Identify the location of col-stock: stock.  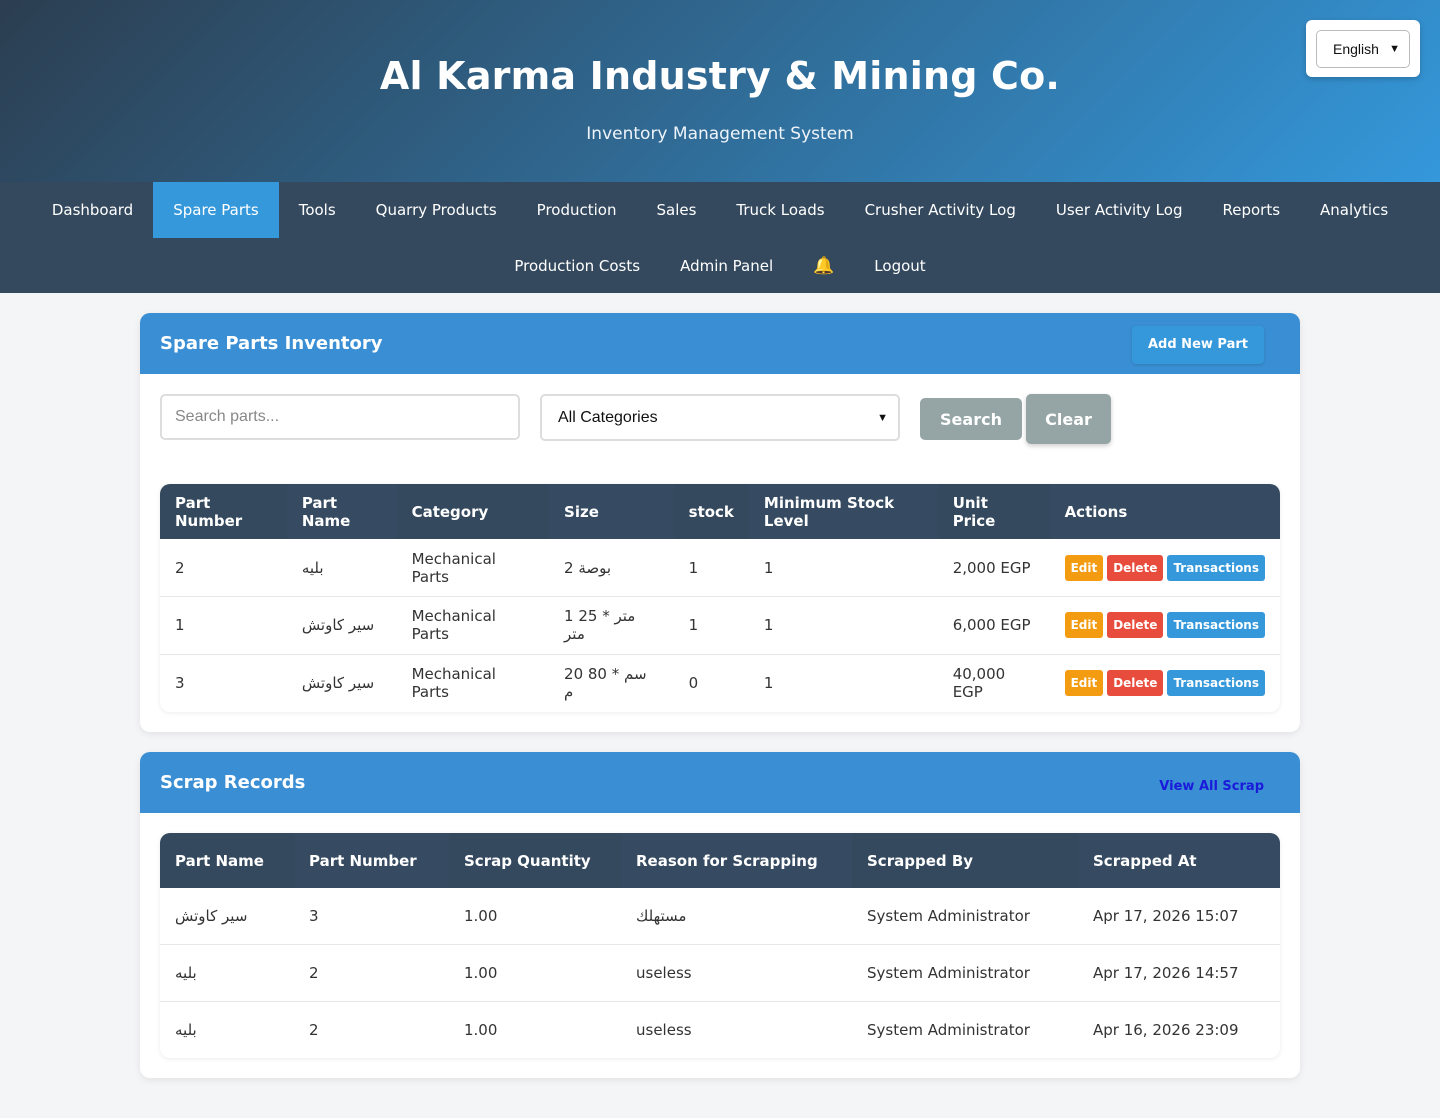
(711, 511).